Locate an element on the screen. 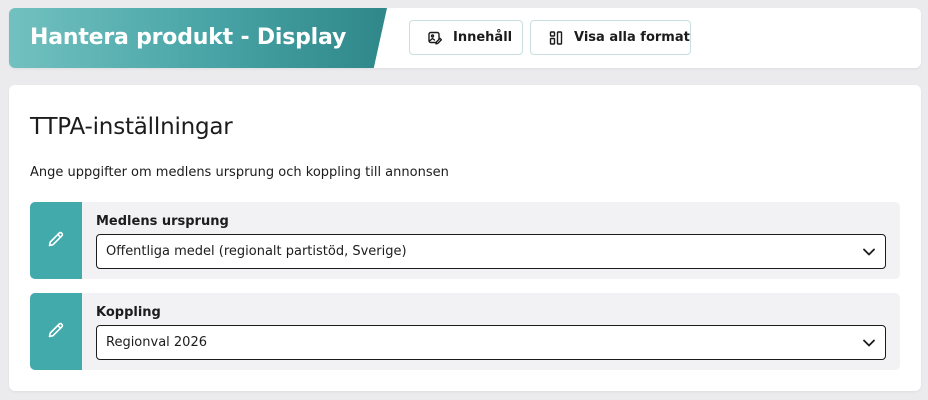 Image resolution: width=928 pixels, height=400 pixels. content-button: Innehåll is located at coordinates (466, 37).